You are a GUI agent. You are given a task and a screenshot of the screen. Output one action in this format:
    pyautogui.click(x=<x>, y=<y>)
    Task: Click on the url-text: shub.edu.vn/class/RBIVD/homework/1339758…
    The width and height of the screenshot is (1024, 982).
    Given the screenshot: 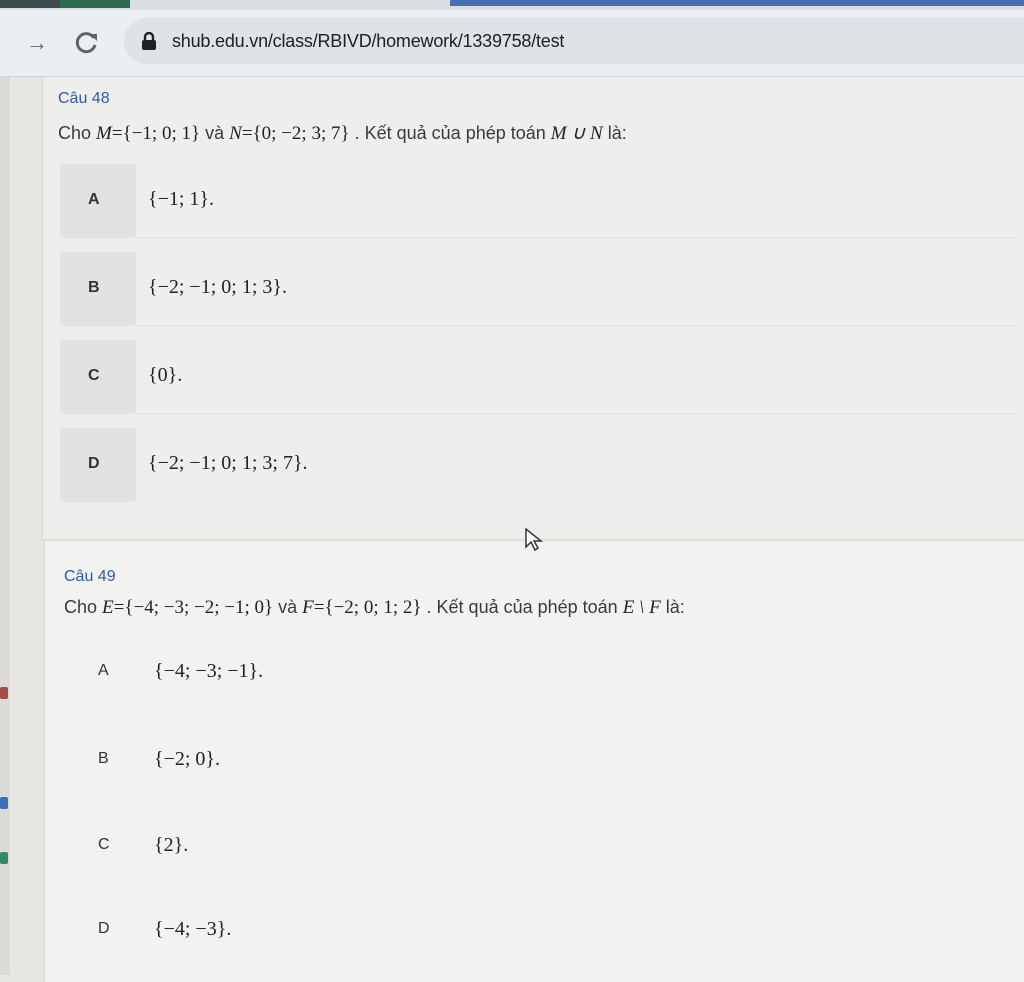 What is the action you would take?
    pyautogui.click(x=368, y=41)
    